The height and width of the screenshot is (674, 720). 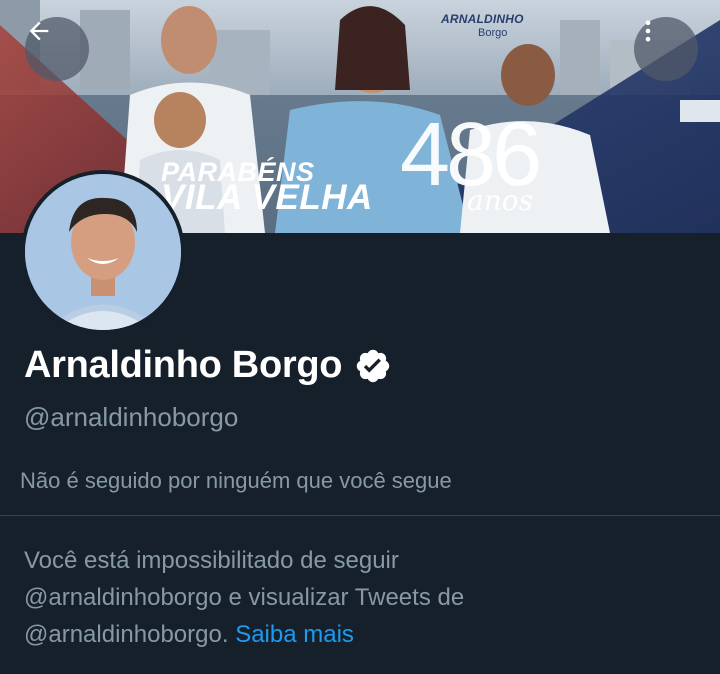 I want to click on profile-name-row: Arnaldinho Borgo, so click(x=208, y=365).